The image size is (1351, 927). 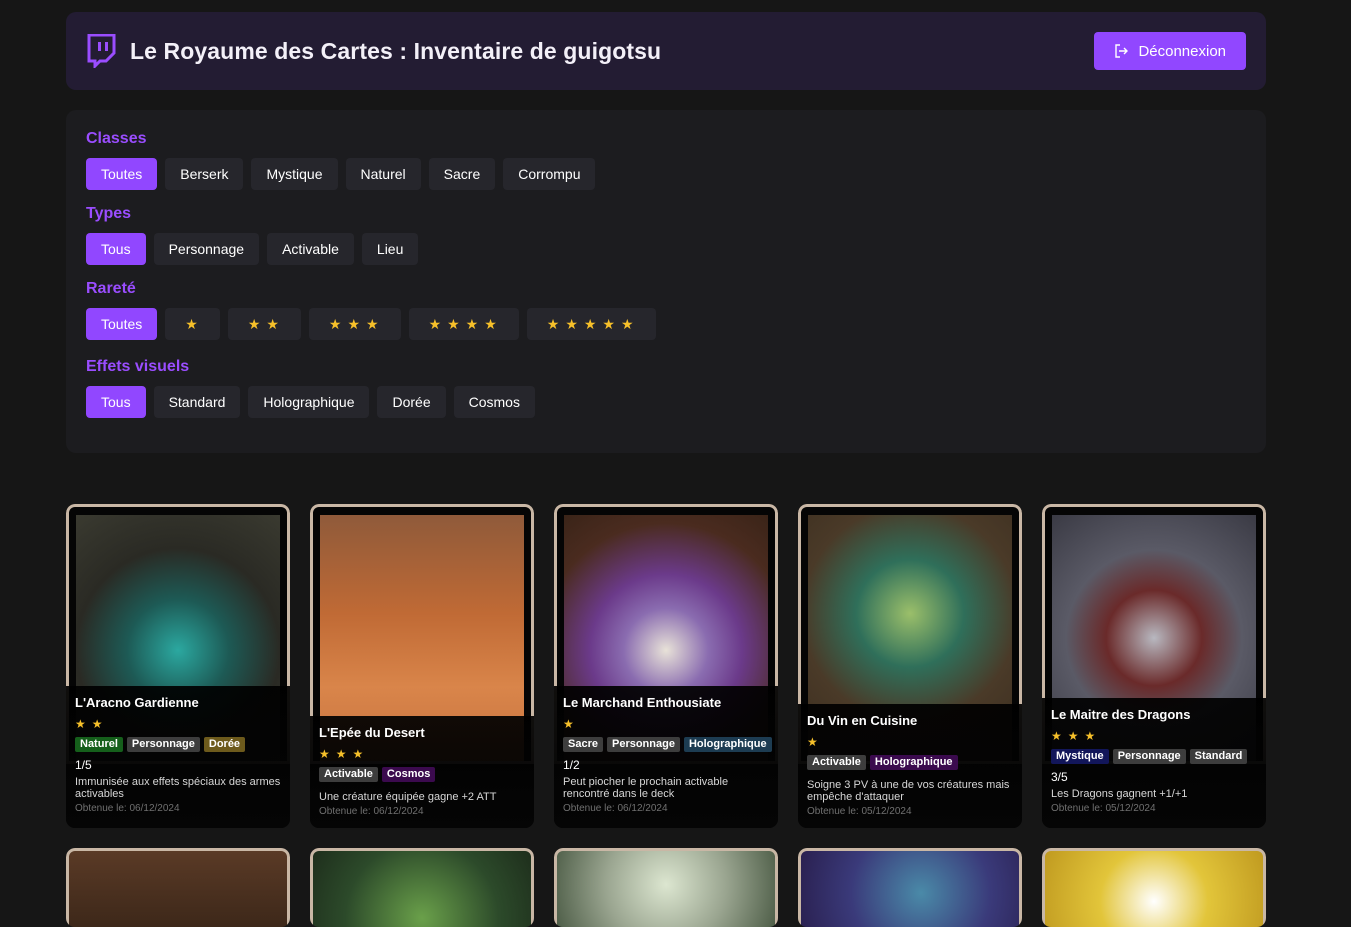 What do you see at coordinates (116, 138) in the screenshot?
I see `classes-title: Classes` at bounding box center [116, 138].